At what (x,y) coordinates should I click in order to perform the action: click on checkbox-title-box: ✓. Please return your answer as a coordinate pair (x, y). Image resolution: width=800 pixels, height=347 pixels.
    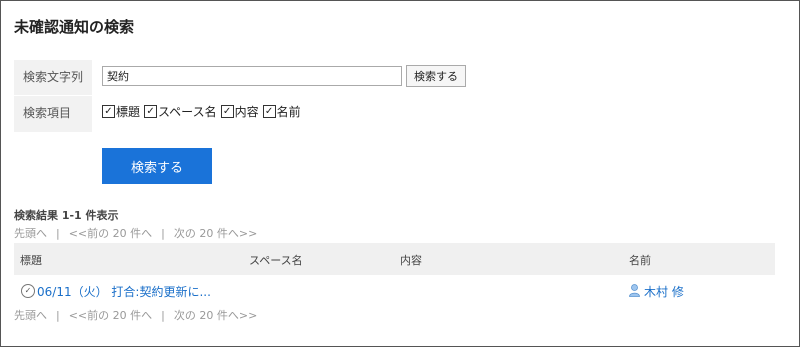
    Looking at the image, I should click on (108, 111).